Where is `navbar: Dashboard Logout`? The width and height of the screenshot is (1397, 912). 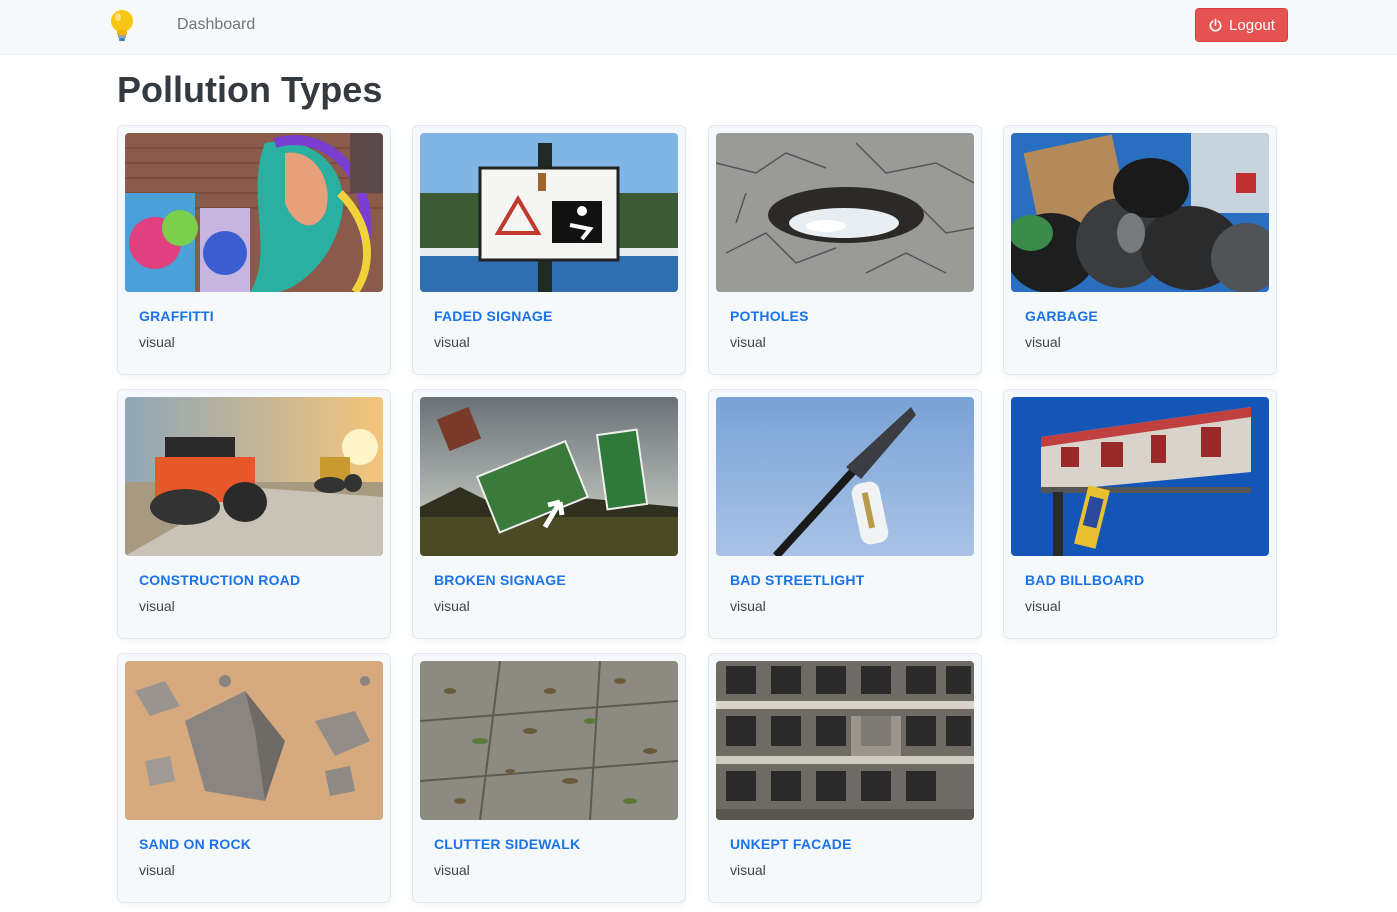
navbar: Dashboard Logout is located at coordinates (698, 27).